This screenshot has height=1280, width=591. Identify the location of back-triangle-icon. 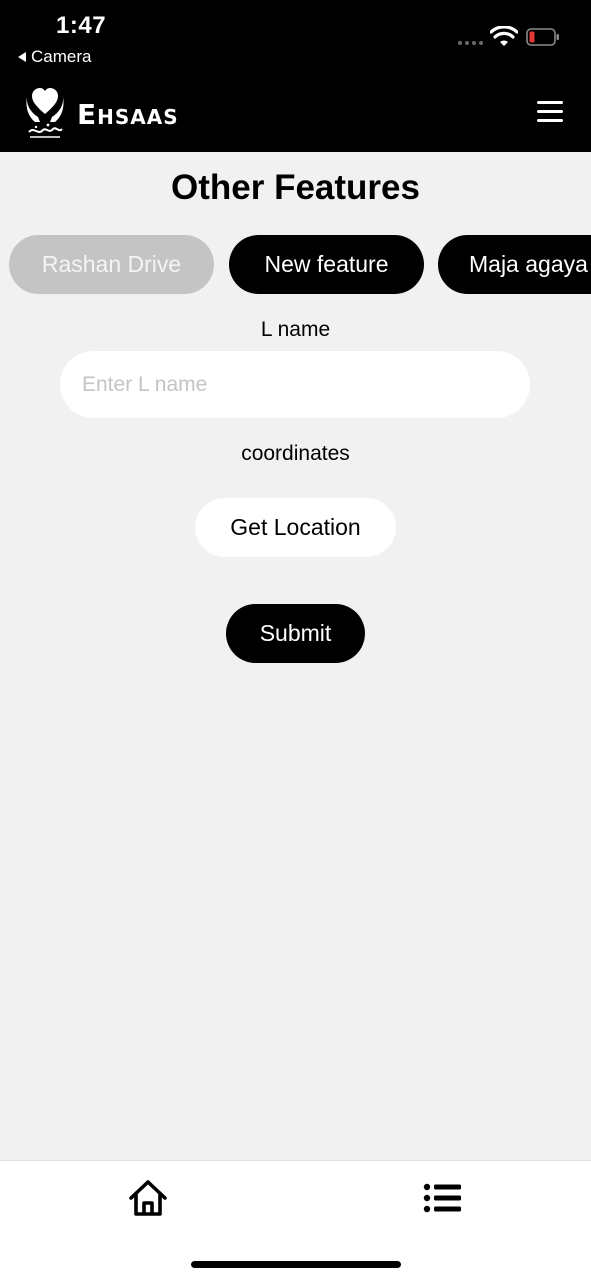
(22, 57).